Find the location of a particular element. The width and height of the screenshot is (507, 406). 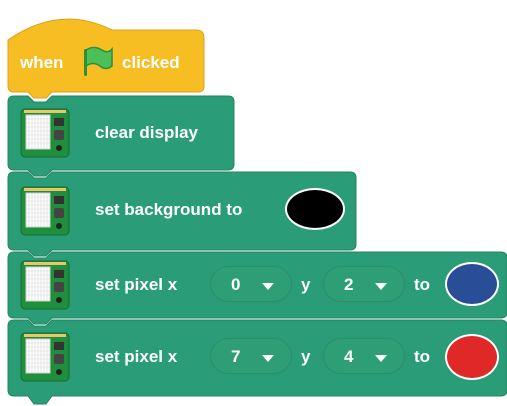

background-color-swatch is located at coordinates (315, 209).